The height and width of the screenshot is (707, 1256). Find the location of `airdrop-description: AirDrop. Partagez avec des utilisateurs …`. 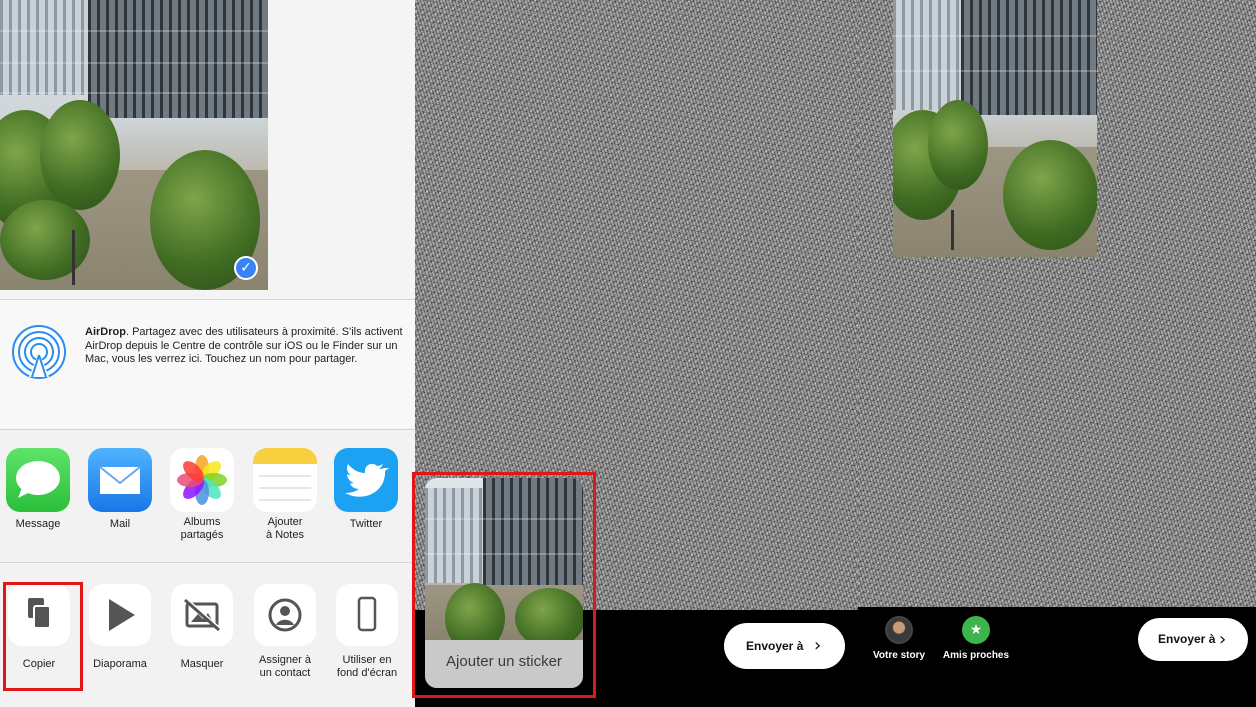

airdrop-description: AirDrop. Partagez avec des utilisateurs … is located at coordinates (244, 345).